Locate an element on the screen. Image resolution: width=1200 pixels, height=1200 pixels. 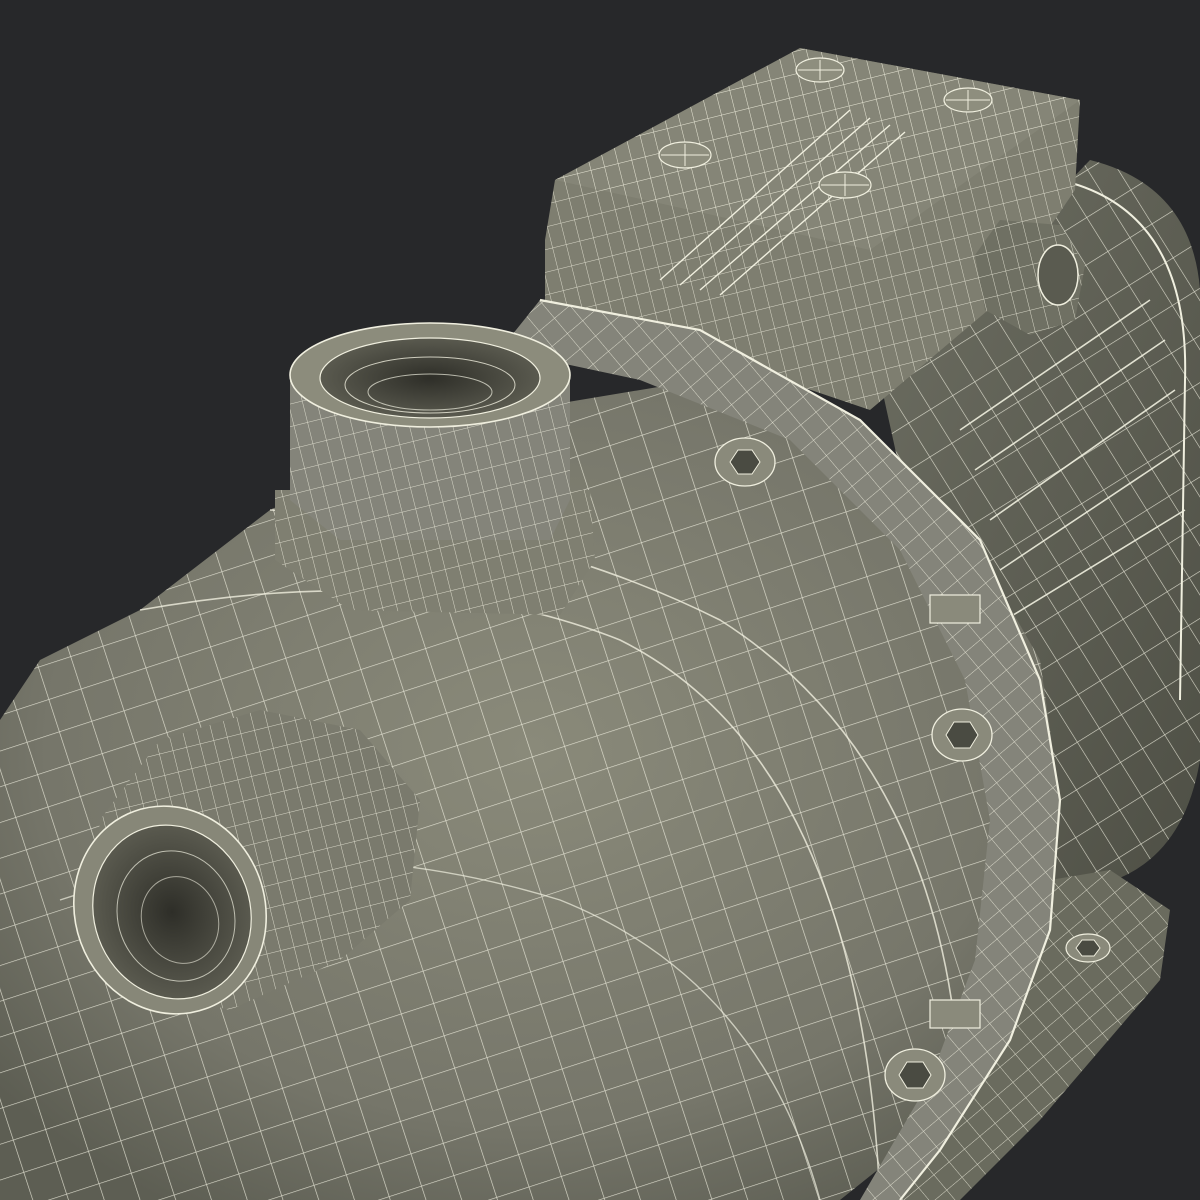
outlet-port is located at coordinates (435, 468).